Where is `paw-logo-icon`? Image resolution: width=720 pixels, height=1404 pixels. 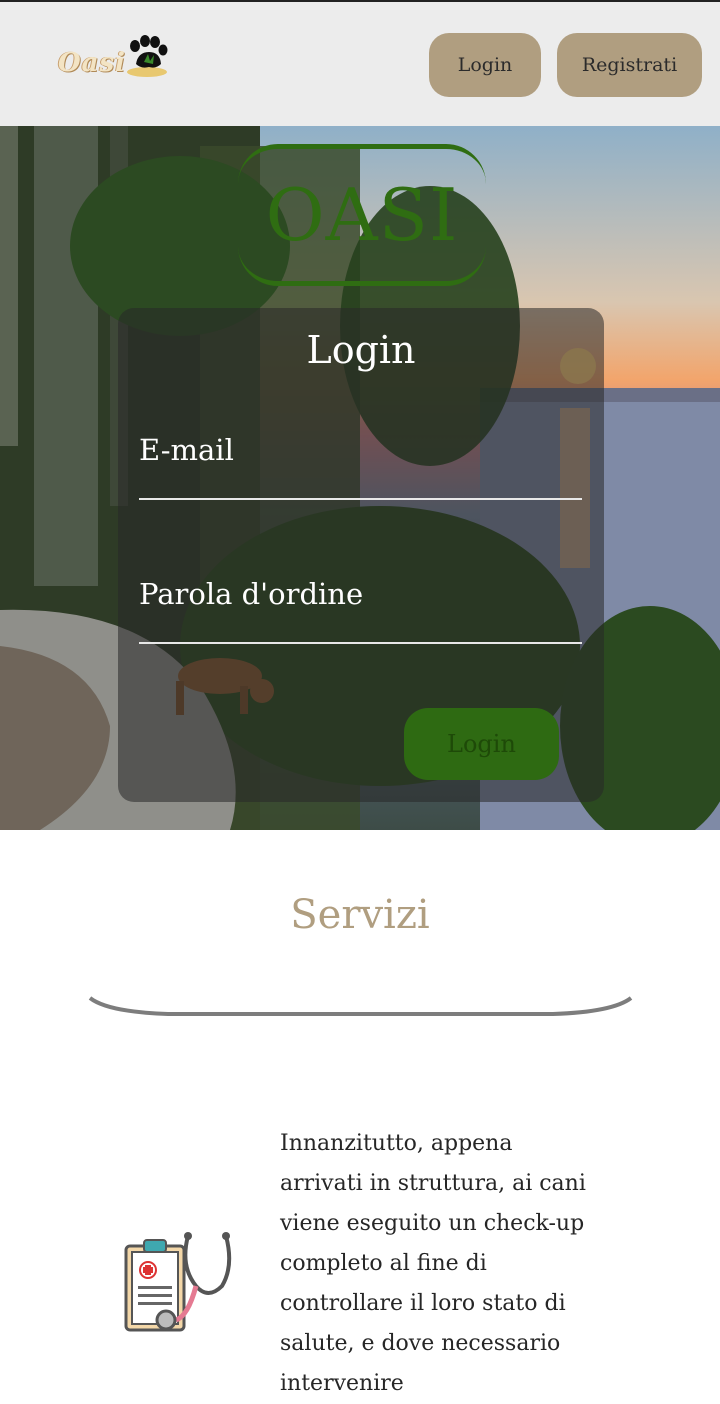 paw-logo-icon is located at coordinates (147, 56).